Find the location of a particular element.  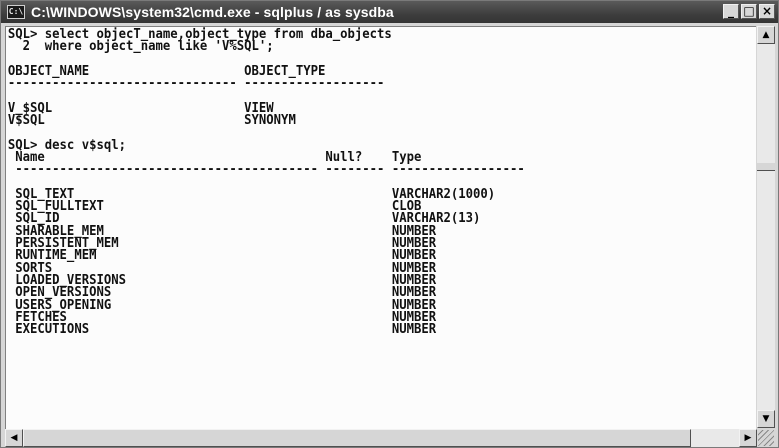

scroll-down-icon: ▼ is located at coordinates (766, 419).